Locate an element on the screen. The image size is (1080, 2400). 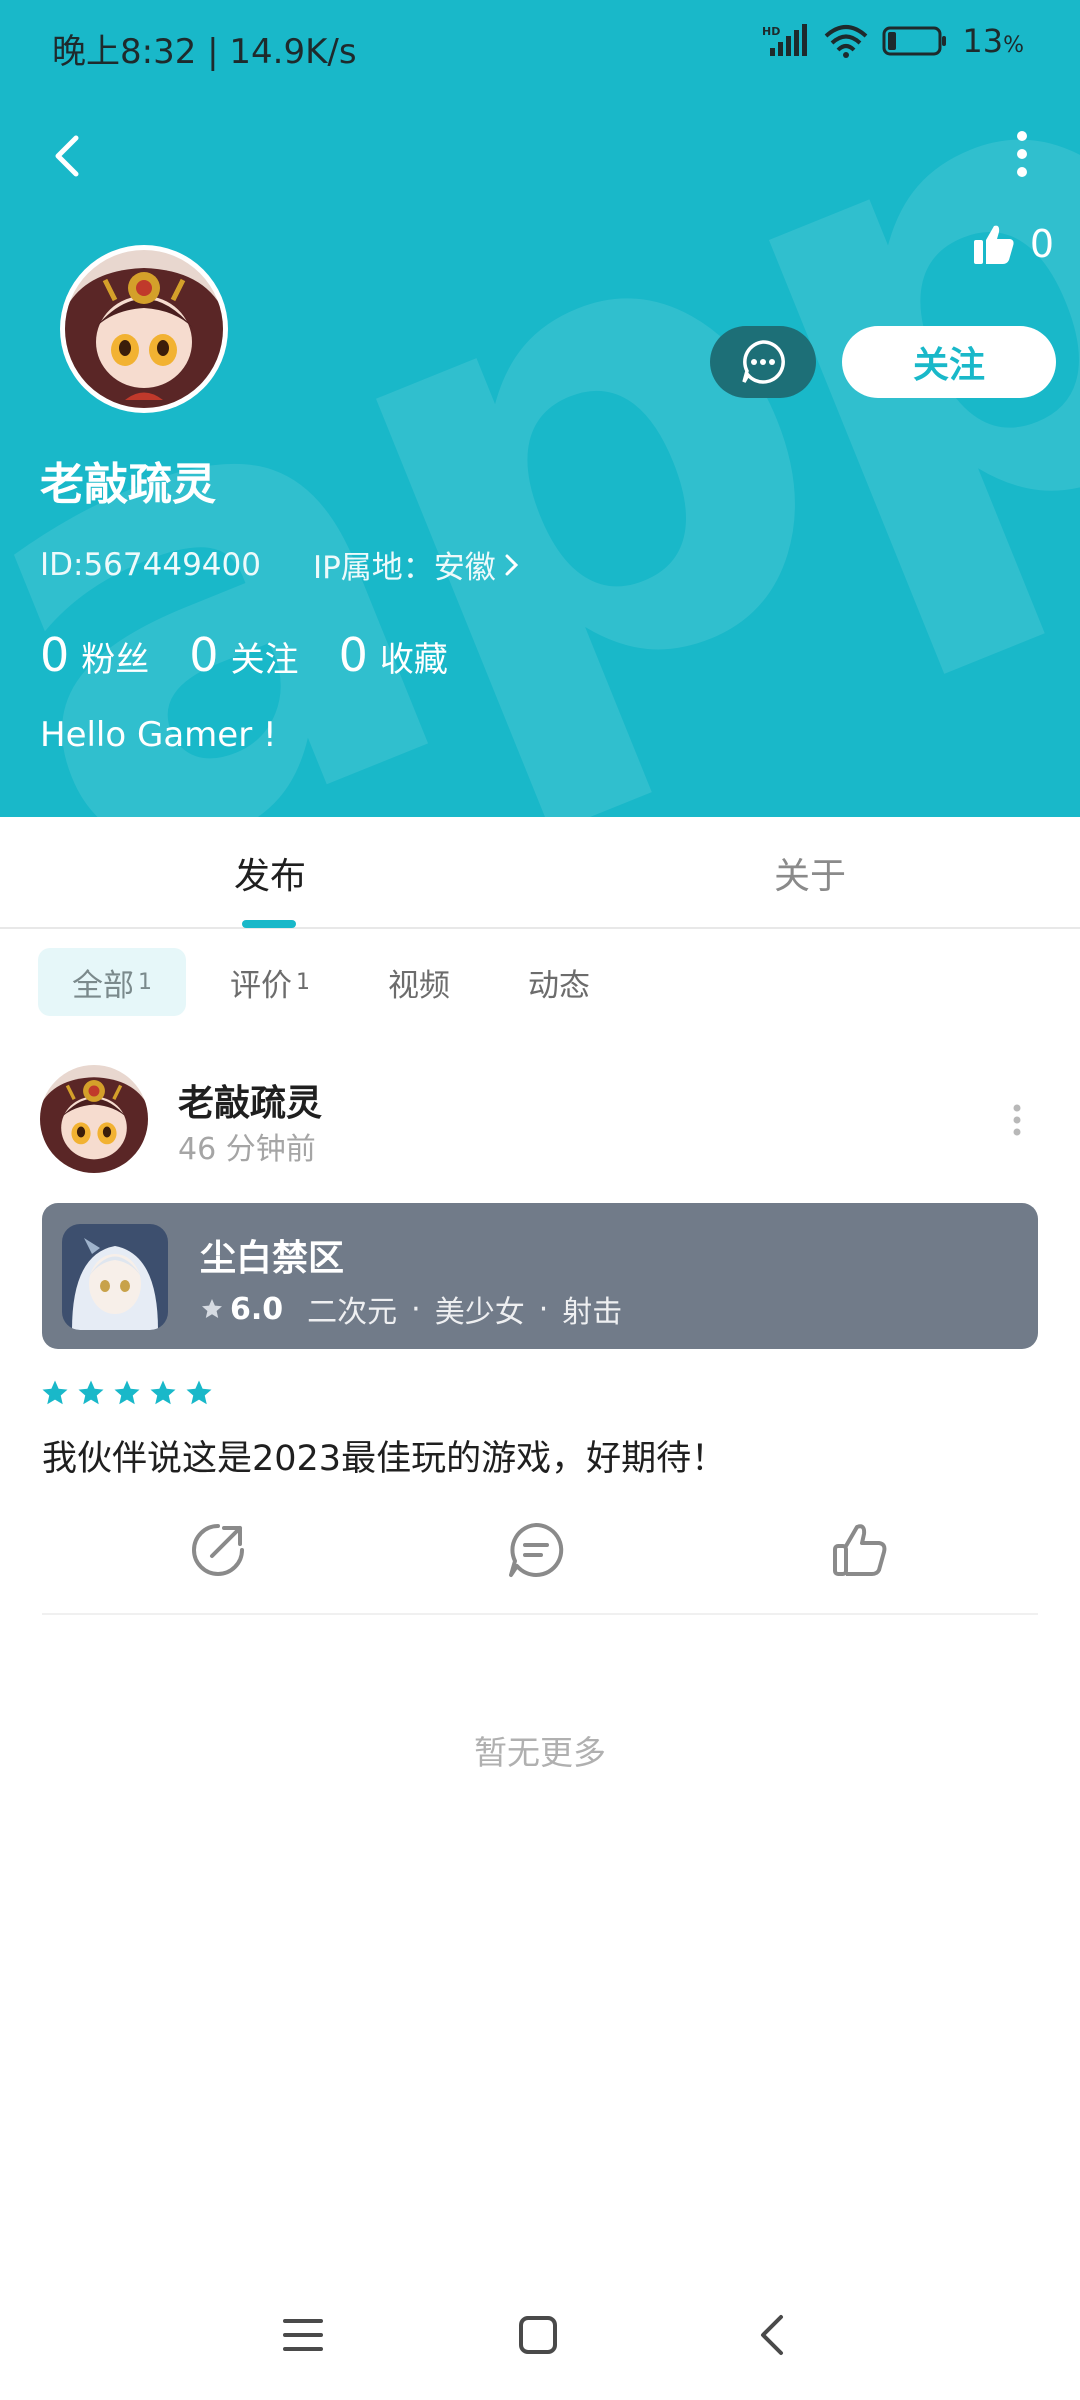
system-nav-bar is located at coordinates (540, 2335).